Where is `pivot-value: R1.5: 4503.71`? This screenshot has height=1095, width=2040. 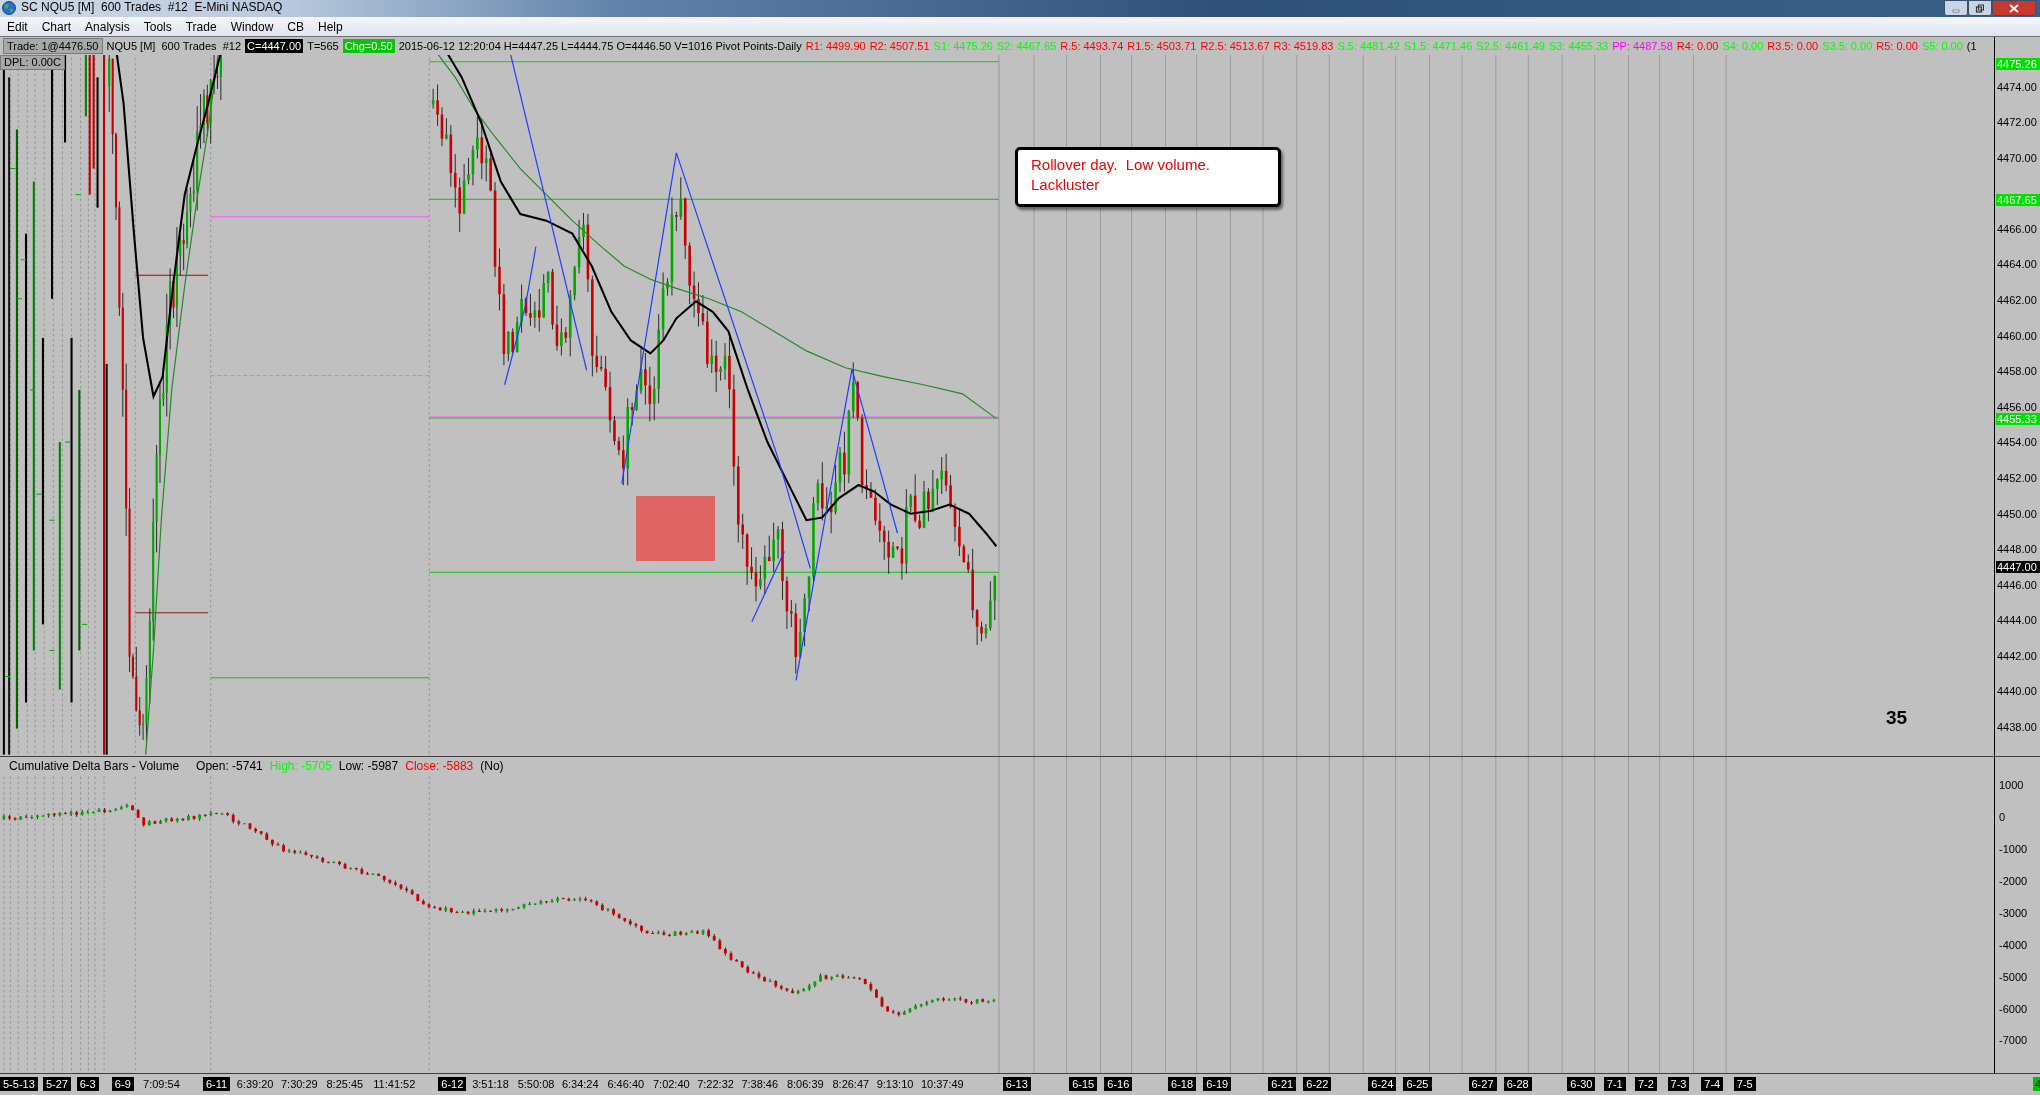
pivot-value: R1.5: 4503.71 is located at coordinates (1162, 46).